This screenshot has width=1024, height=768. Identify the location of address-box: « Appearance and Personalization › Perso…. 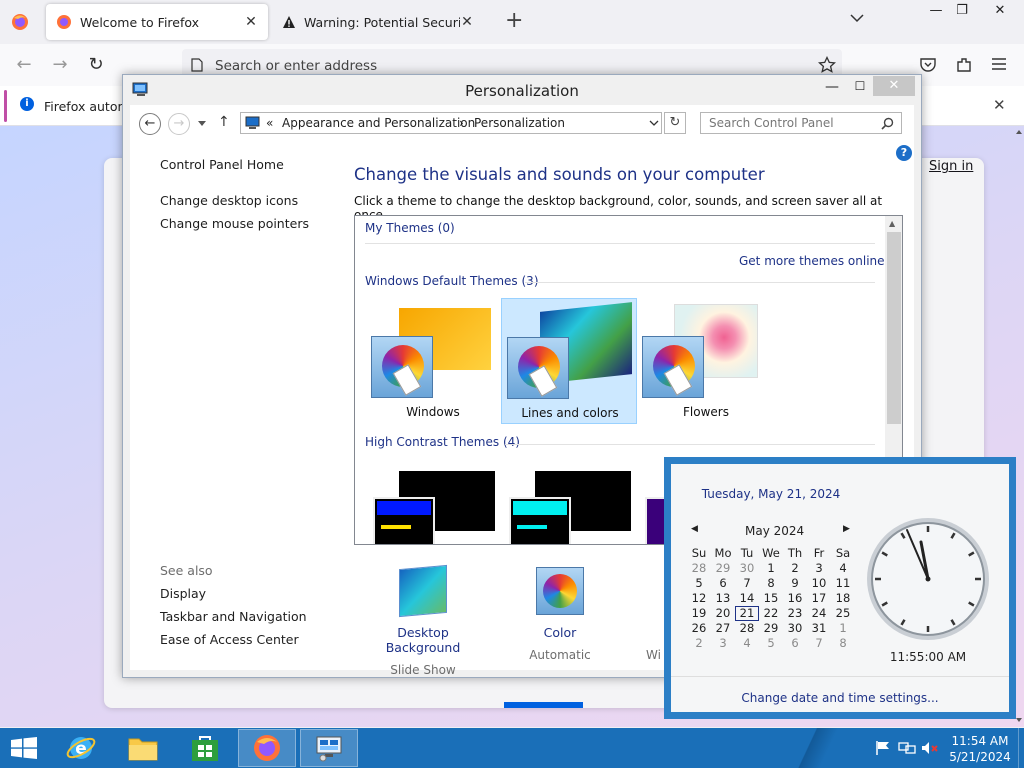
(451, 123).